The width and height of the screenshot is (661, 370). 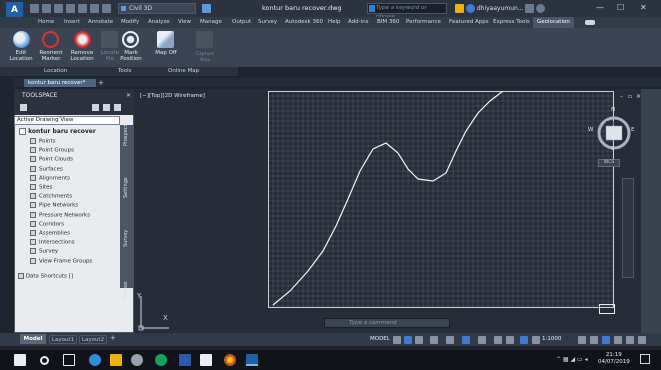 I want to click on side-tab-settings: Settings, so click(x=126, y=187).